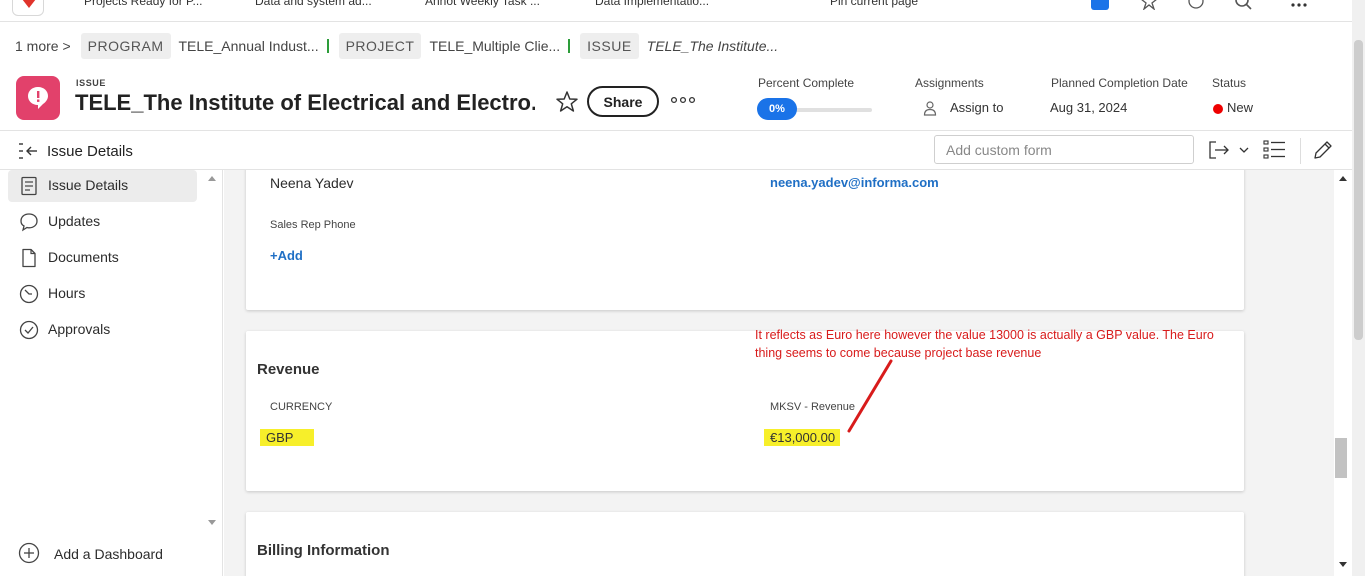  What do you see at coordinates (212, 522) in the screenshot?
I see `nav-scroll-down-icon` at bounding box center [212, 522].